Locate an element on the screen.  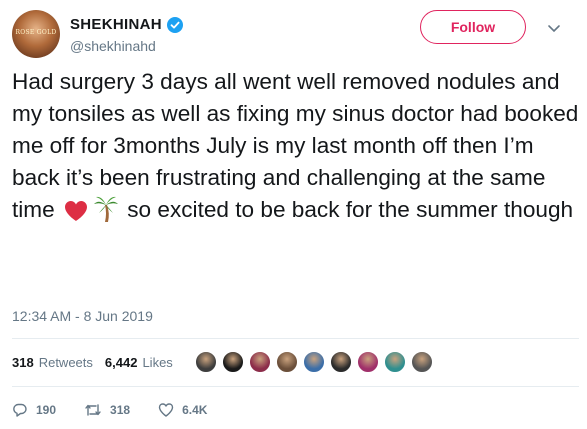
retweet-icon is located at coordinates (93, 410).